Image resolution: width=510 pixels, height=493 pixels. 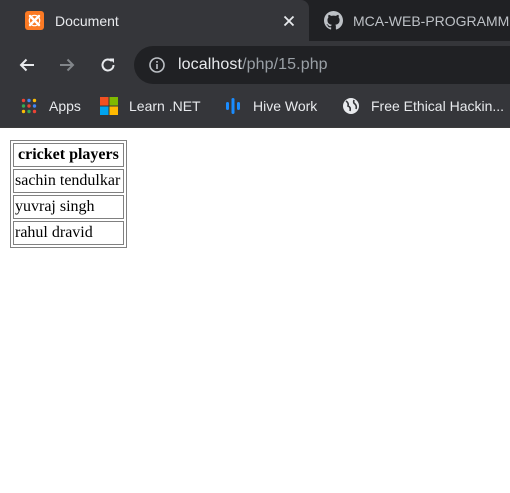 I want to click on tab-mca-web-programming: MCA-WEB-PROGRAMMING, so click(x=409, y=20).